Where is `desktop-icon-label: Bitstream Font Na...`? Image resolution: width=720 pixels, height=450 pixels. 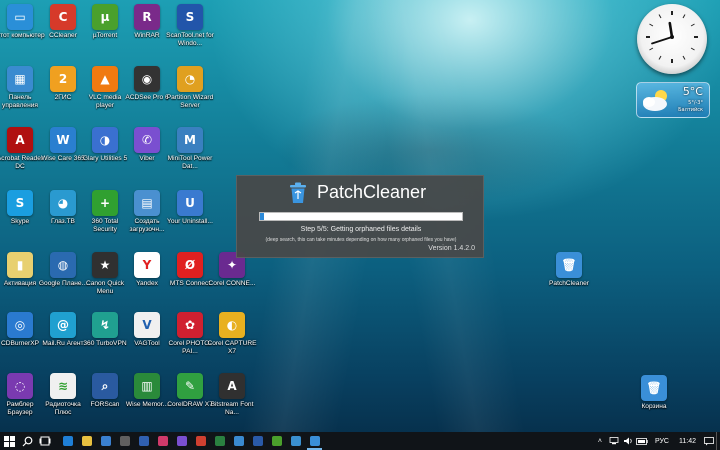 desktop-icon-label: Bitstream Font Na... is located at coordinates (232, 408).